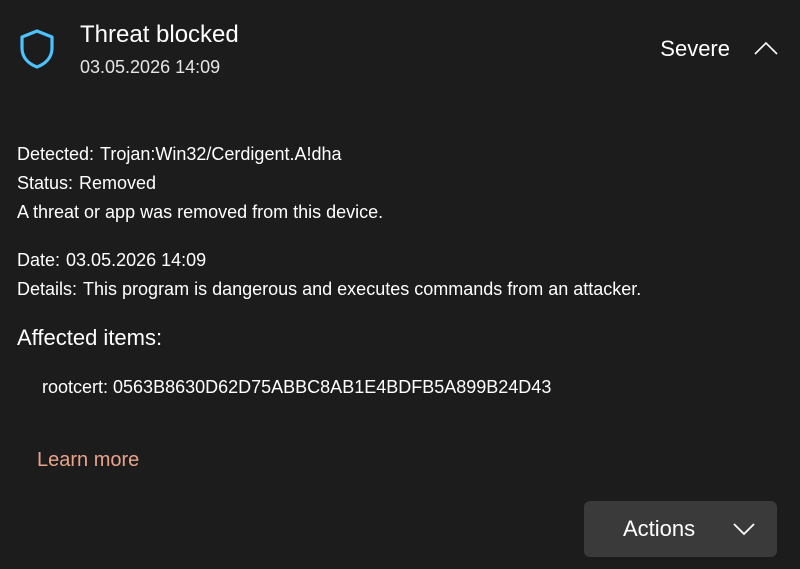 This screenshot has height=569, width=800. What do you see at coordinates (90, 337) in the screenshot?
I see `affected-items-heading: Affected items:` at bounding box center [90, 337].